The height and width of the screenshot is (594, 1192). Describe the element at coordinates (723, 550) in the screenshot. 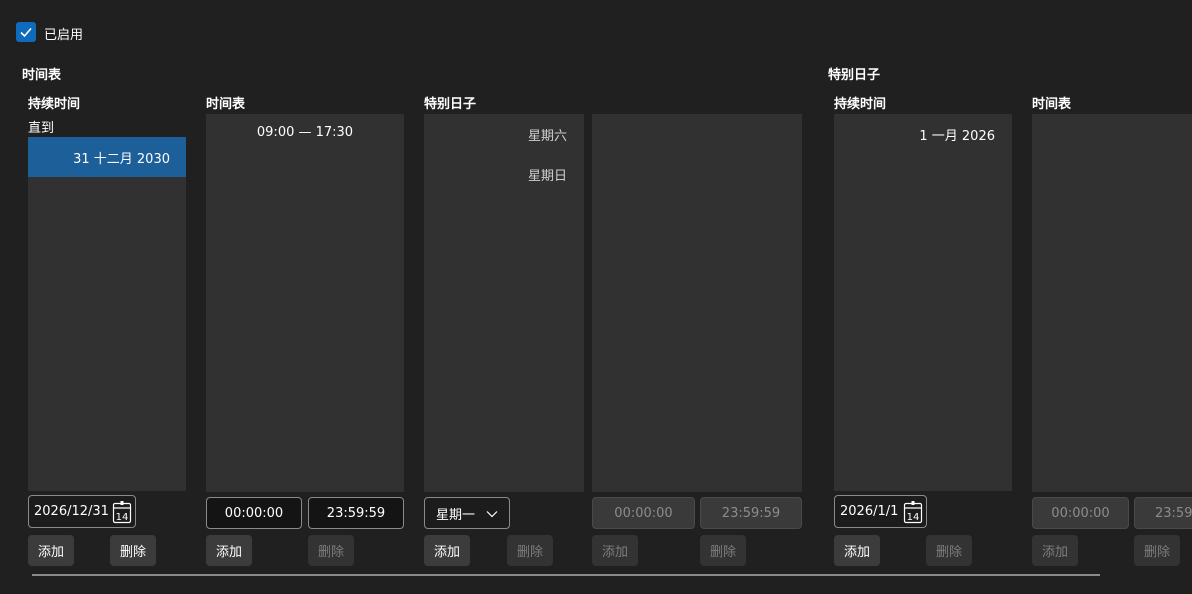

I see `special-timetable-delete-button: 删除` at that location.